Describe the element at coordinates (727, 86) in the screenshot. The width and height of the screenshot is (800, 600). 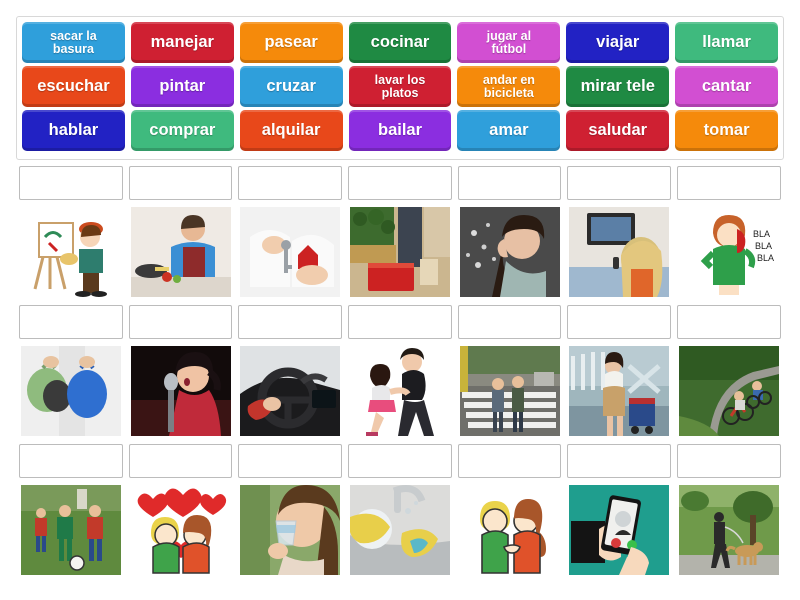
I see `word-tile: cantar` at that location.